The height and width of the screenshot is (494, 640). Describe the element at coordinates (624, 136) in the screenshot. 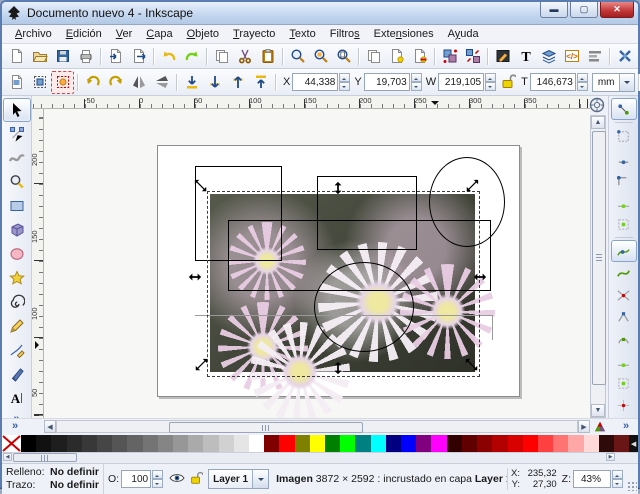

I see `snap-bbox-icon` at that location.